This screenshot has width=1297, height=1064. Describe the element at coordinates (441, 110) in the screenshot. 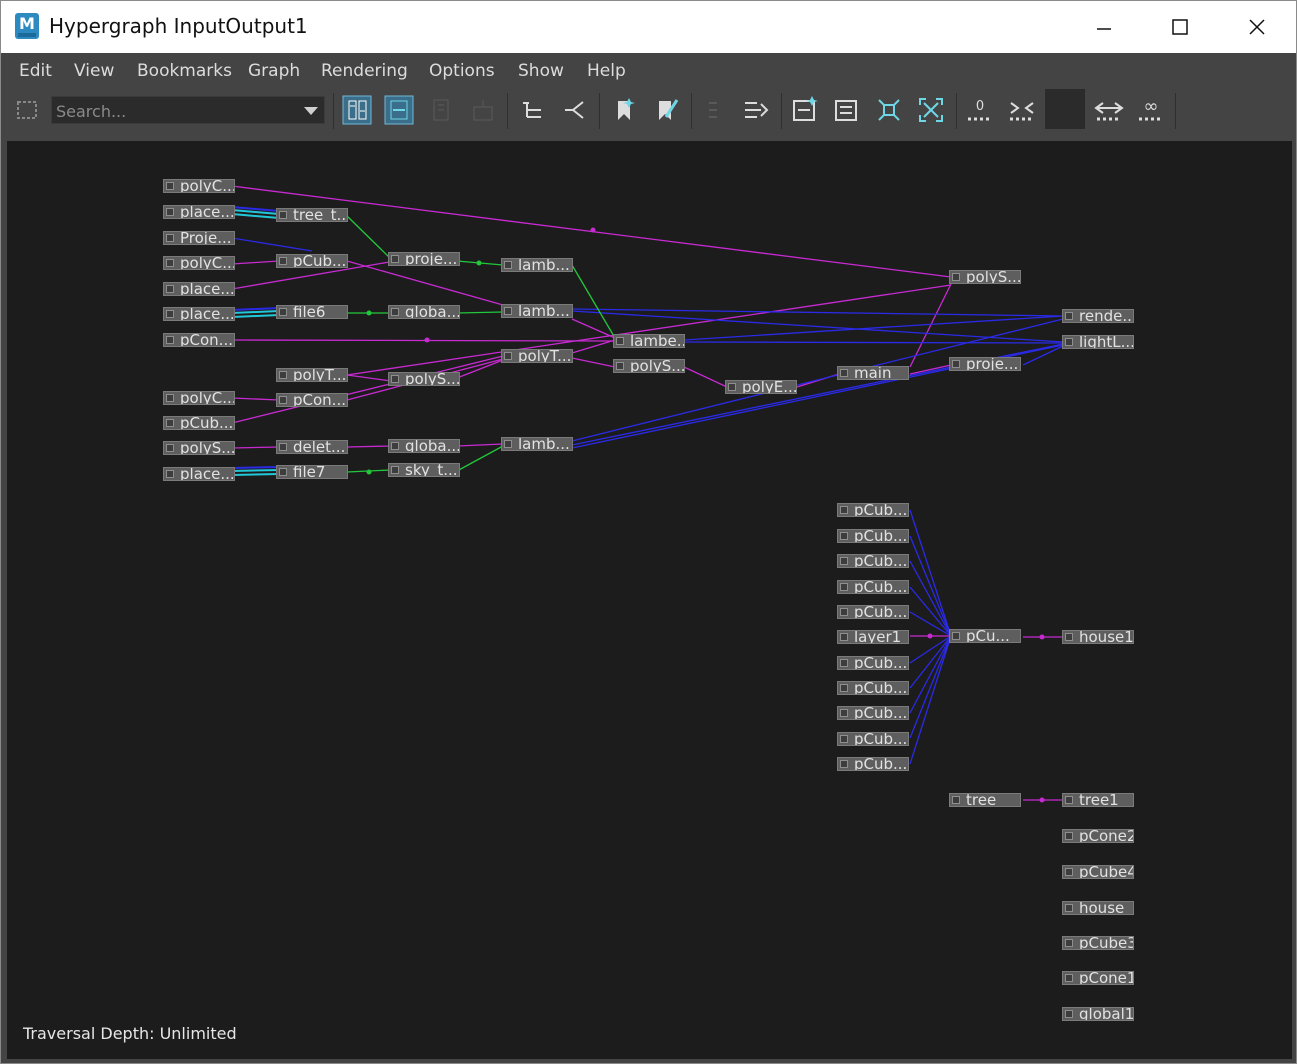

I see `hierarchy-layout-button` at that location.